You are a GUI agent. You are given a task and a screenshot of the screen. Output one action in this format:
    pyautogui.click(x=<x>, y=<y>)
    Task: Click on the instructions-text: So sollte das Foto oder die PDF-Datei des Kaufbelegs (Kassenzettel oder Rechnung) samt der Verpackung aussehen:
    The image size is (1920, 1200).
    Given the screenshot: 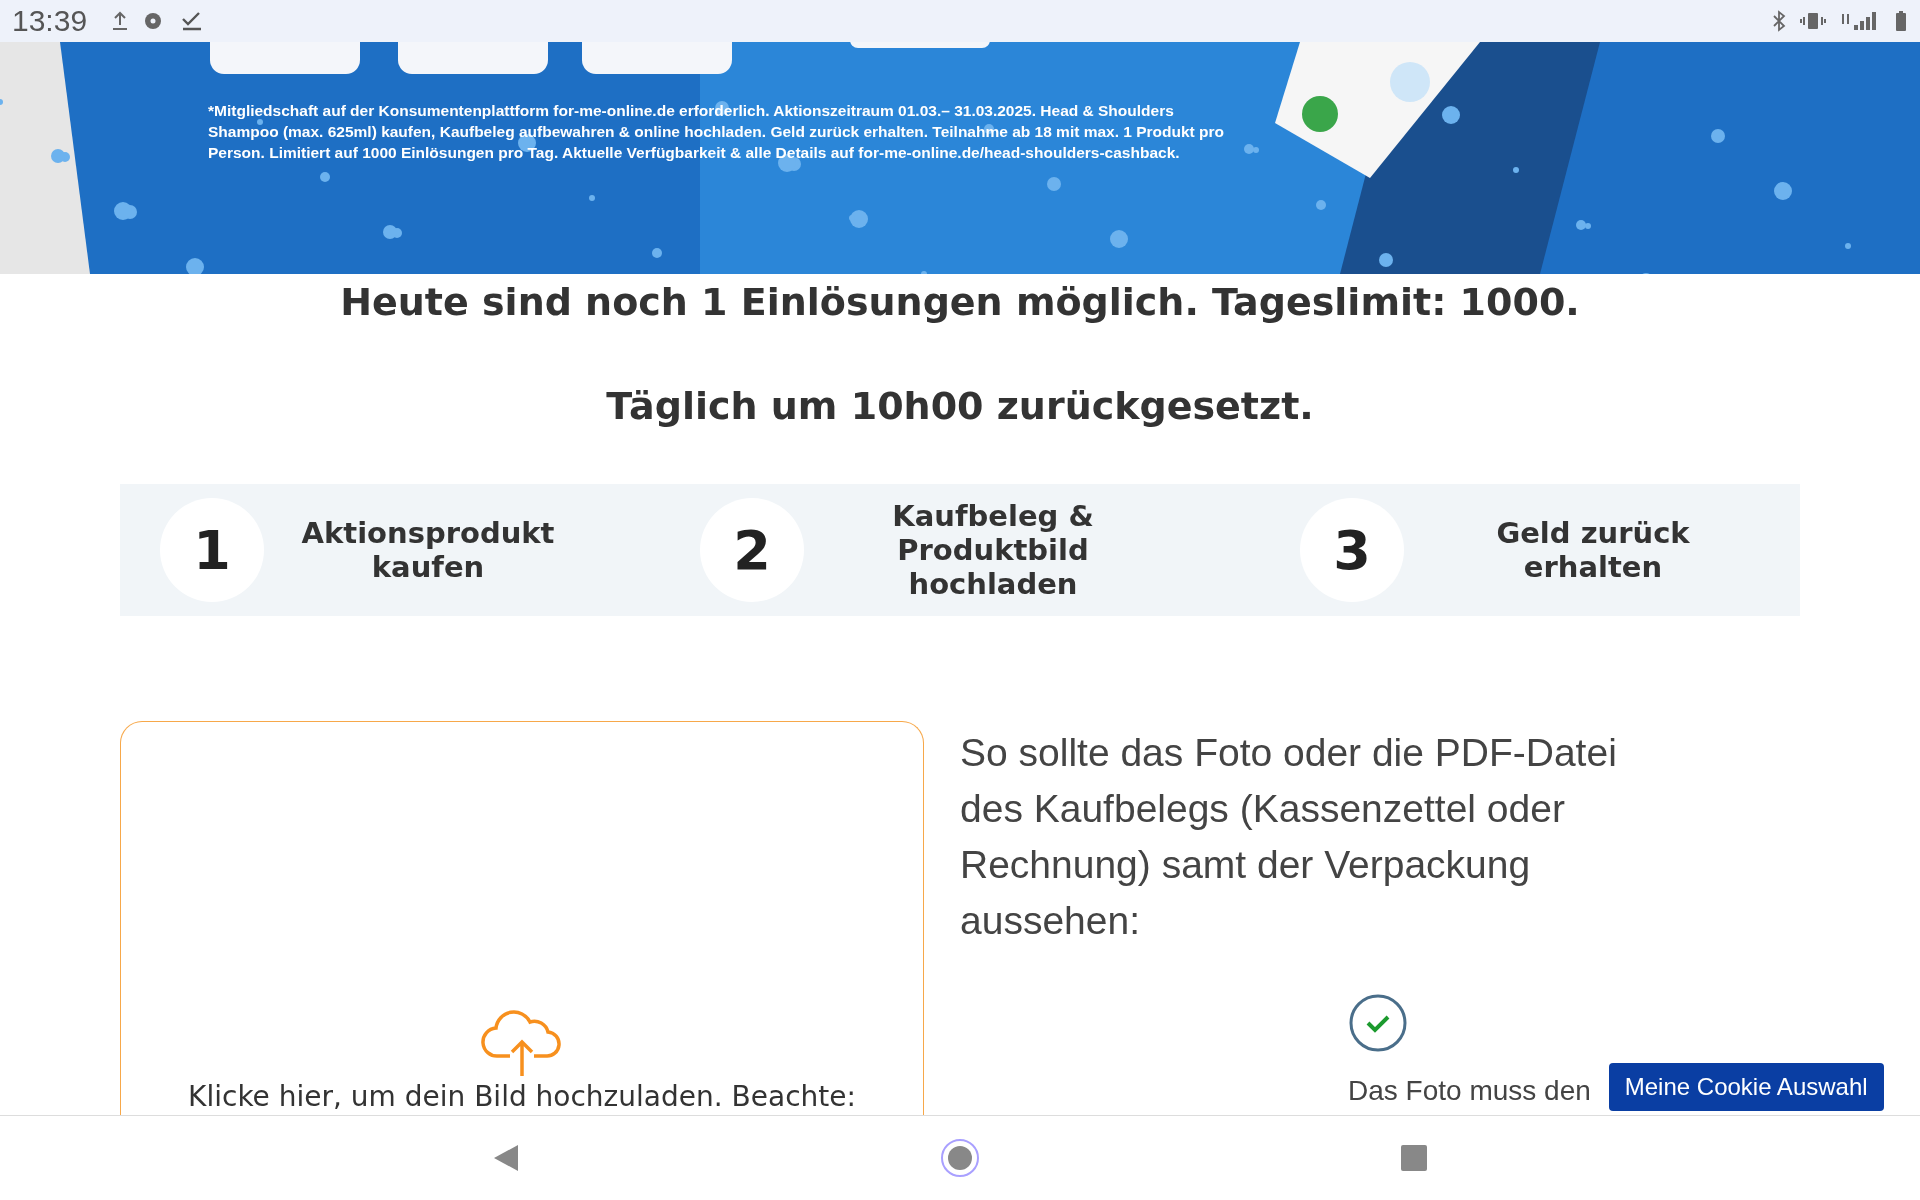 What is the action you would take?
    pyautogui.click(x=1289, y=837)
    